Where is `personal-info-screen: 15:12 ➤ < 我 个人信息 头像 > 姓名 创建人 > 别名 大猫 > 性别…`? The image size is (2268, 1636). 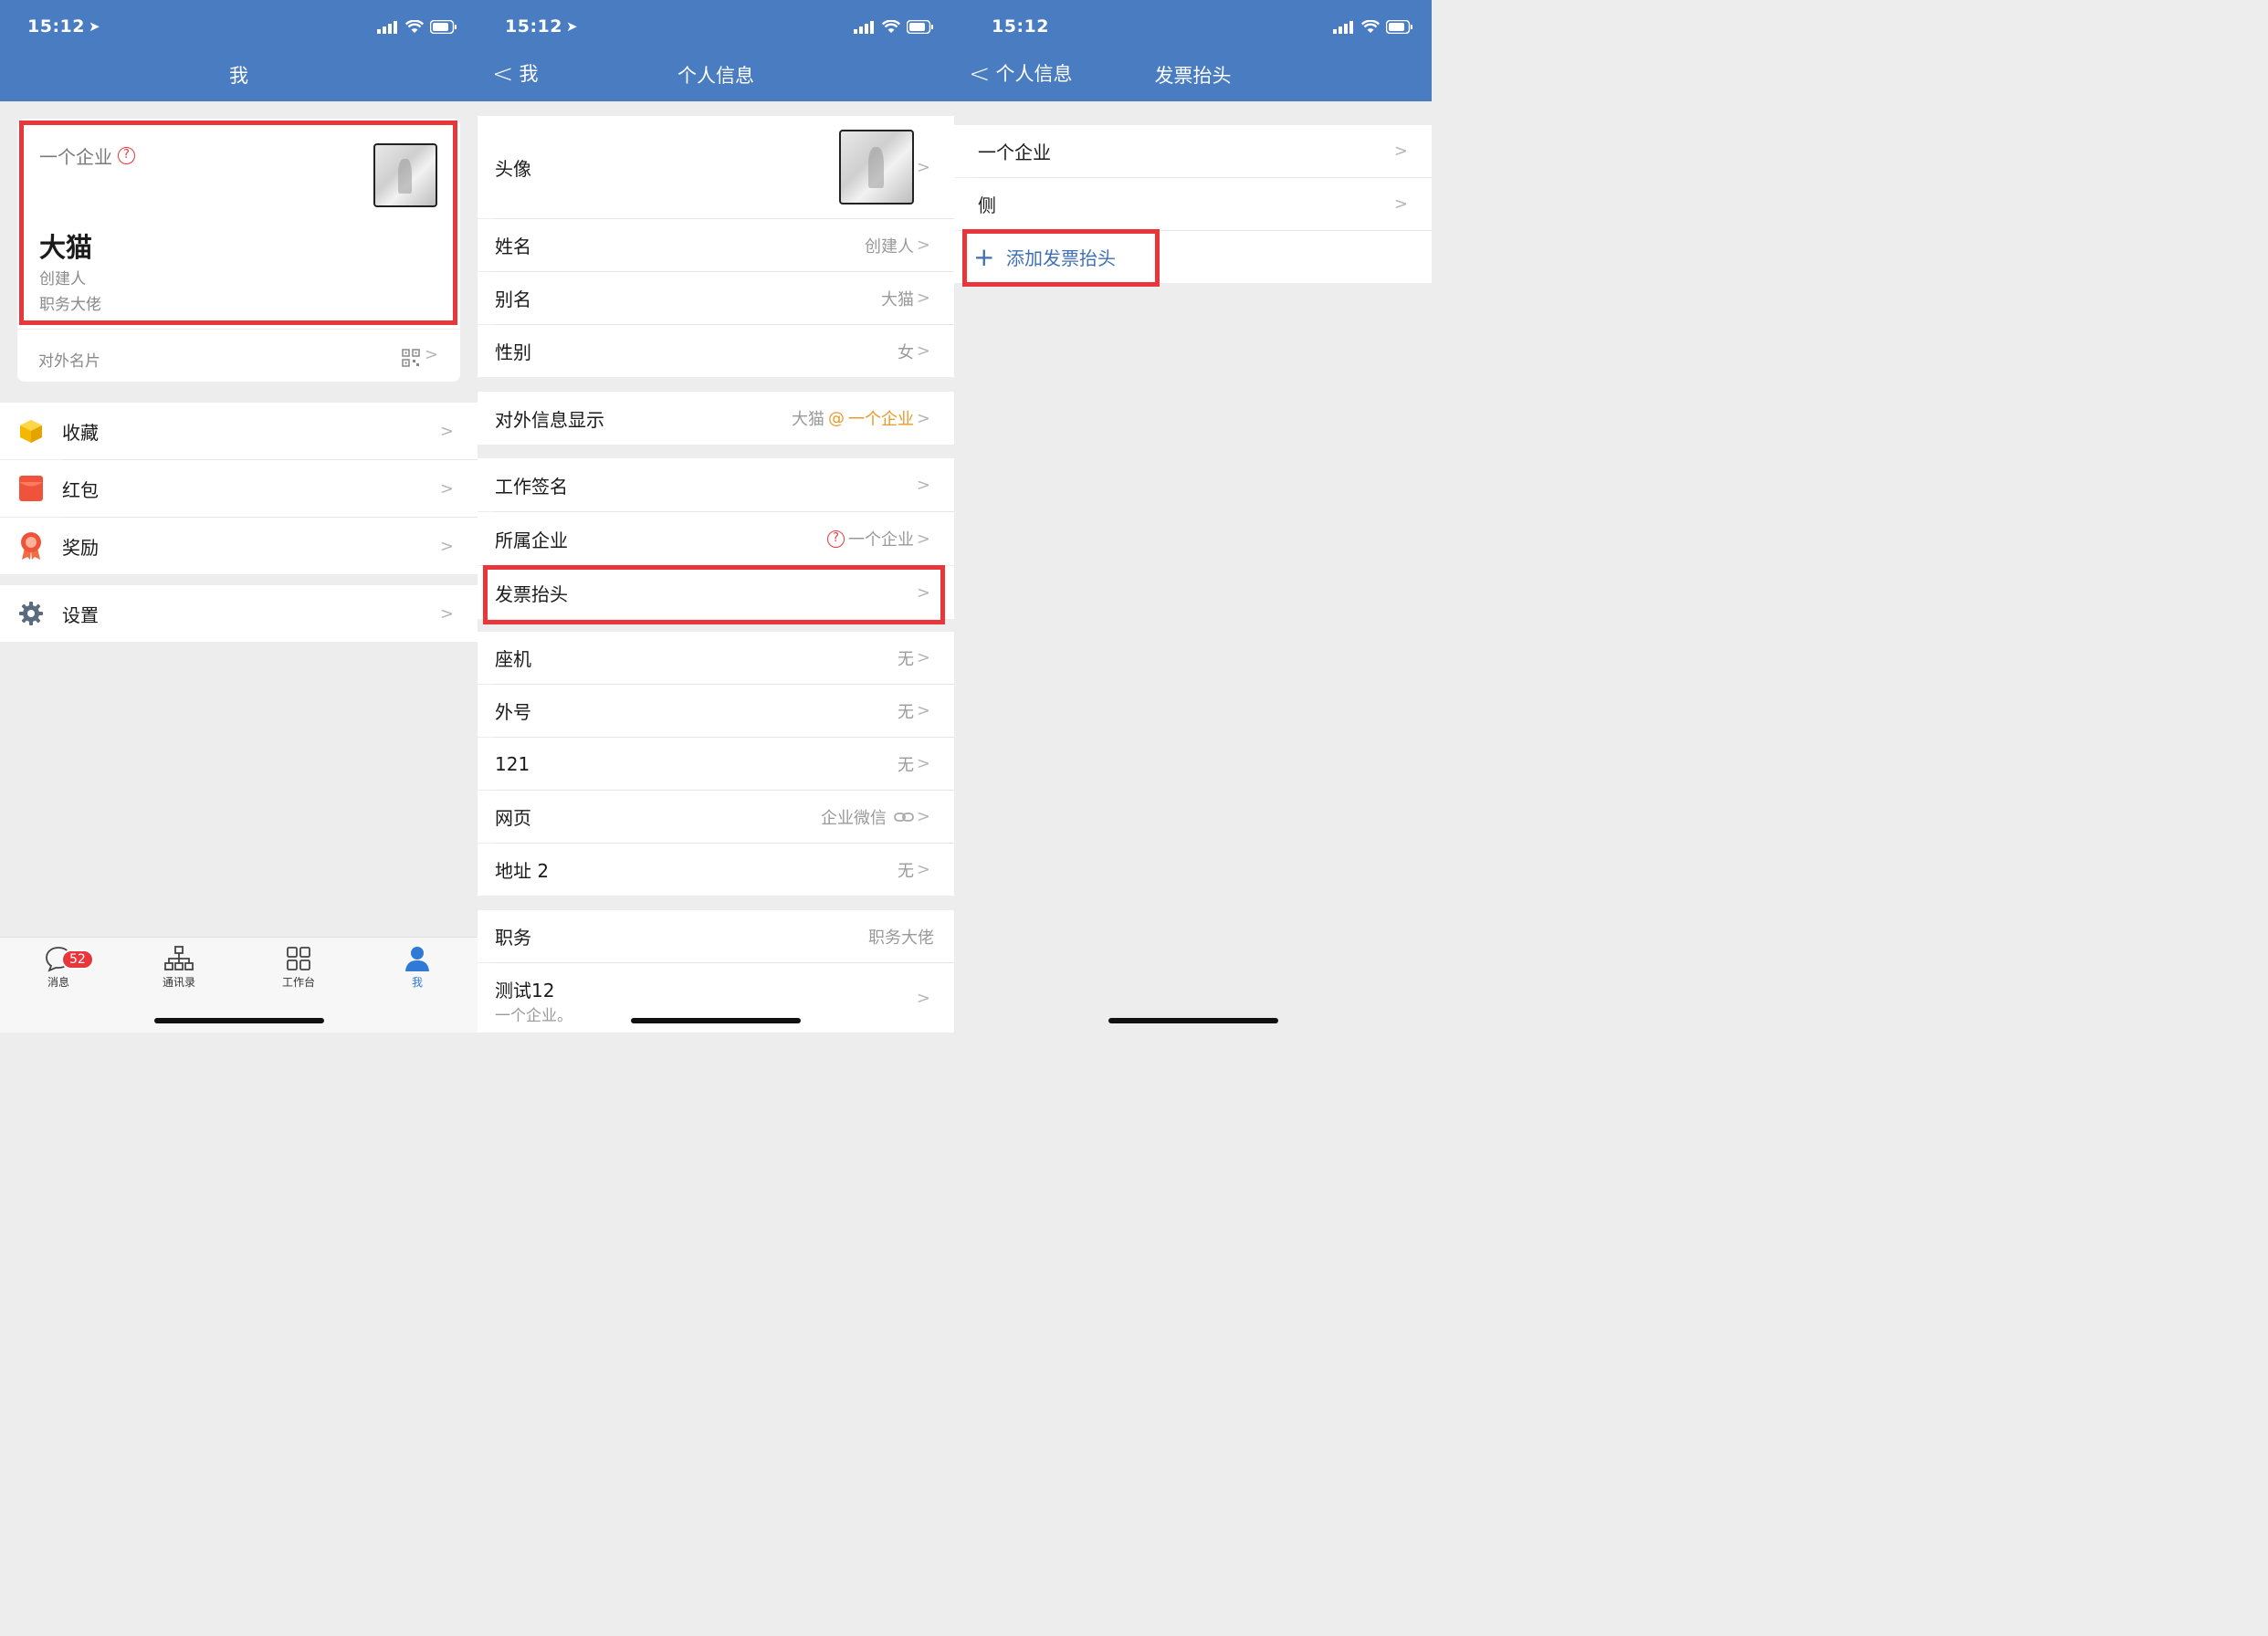 personal-info-screen: 15:12 ➤ < 我 个人信息 头像 > 姓名 创建人 > 别名 大猫 > 性别… is located at coordinates (716, 516).